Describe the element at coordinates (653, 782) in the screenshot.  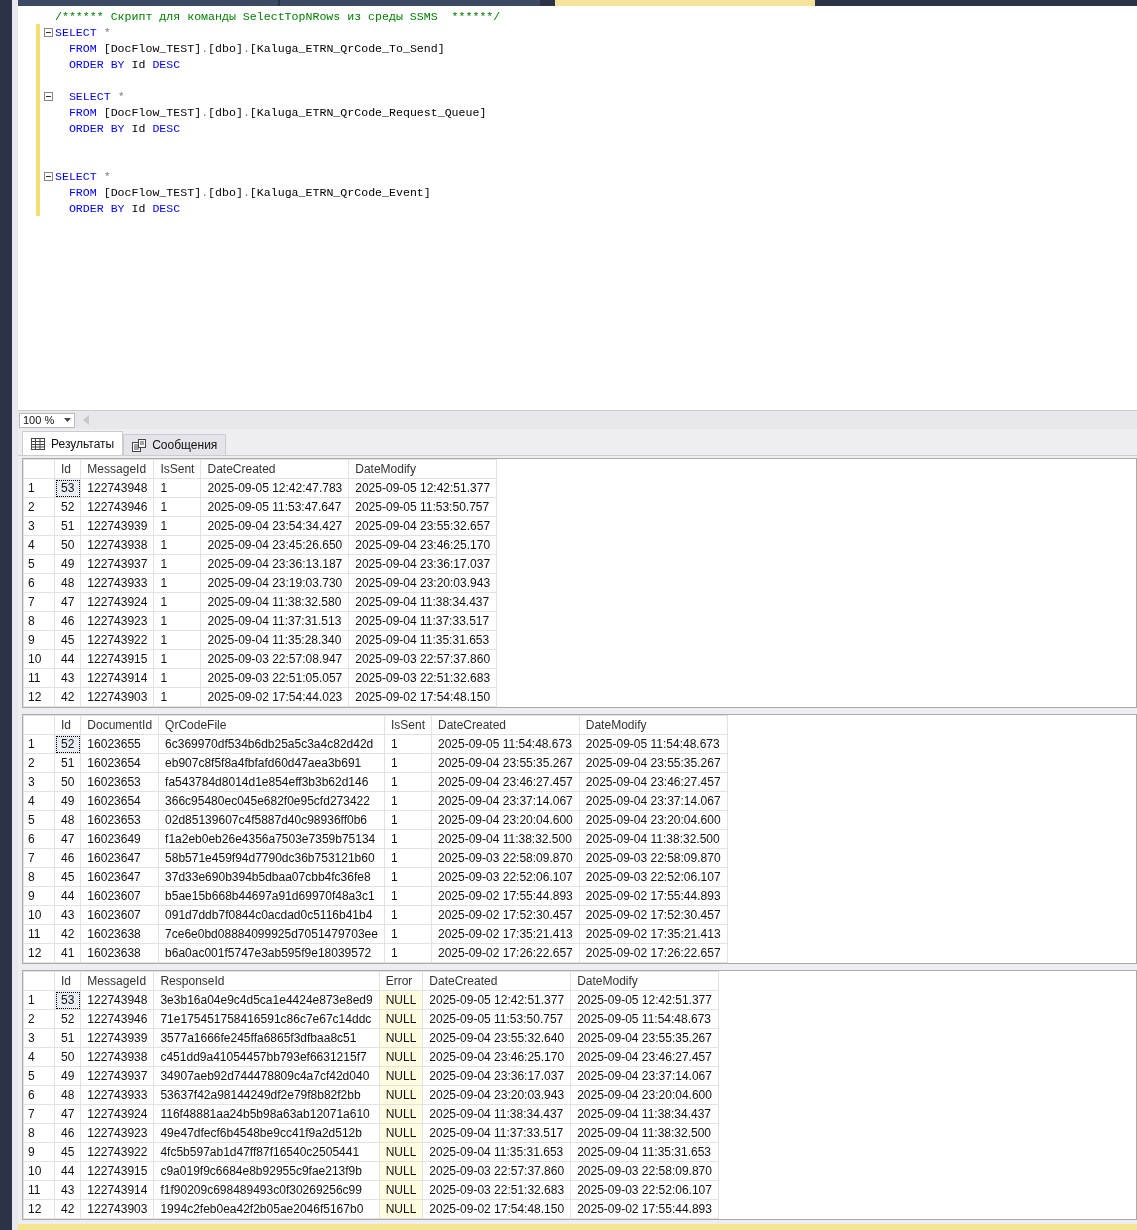
I see `table-cell: 2025-09-04 23:46:27.457` at that location.